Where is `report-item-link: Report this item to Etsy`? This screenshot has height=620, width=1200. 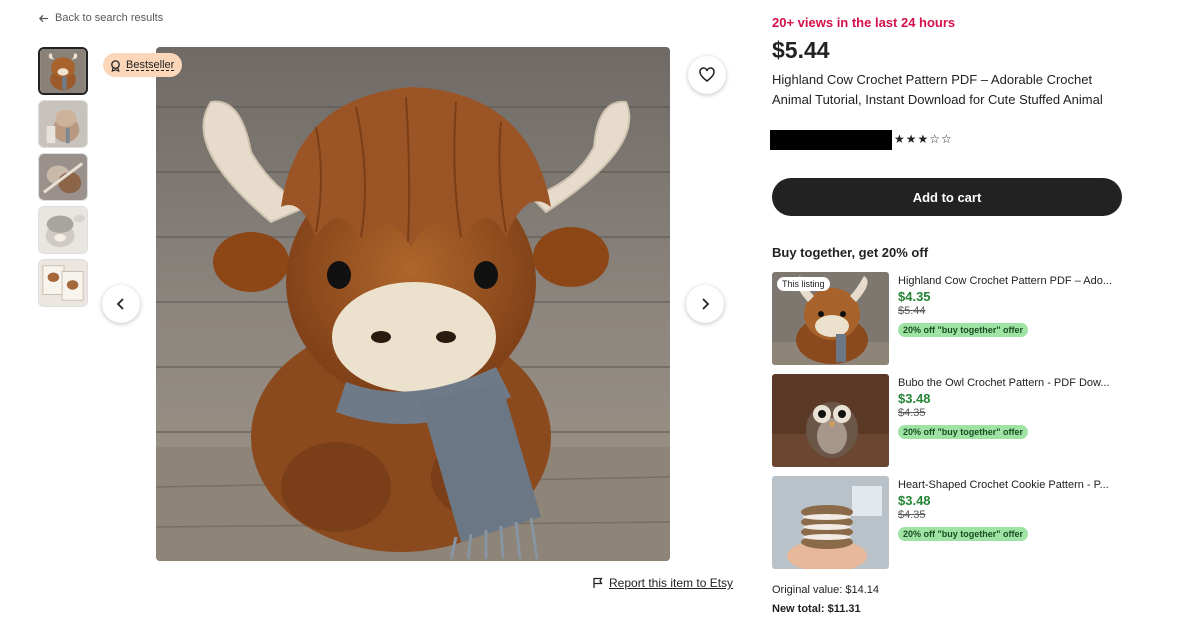
report-item-link: Report this item to Etsy is located at coordinates (662, 583).